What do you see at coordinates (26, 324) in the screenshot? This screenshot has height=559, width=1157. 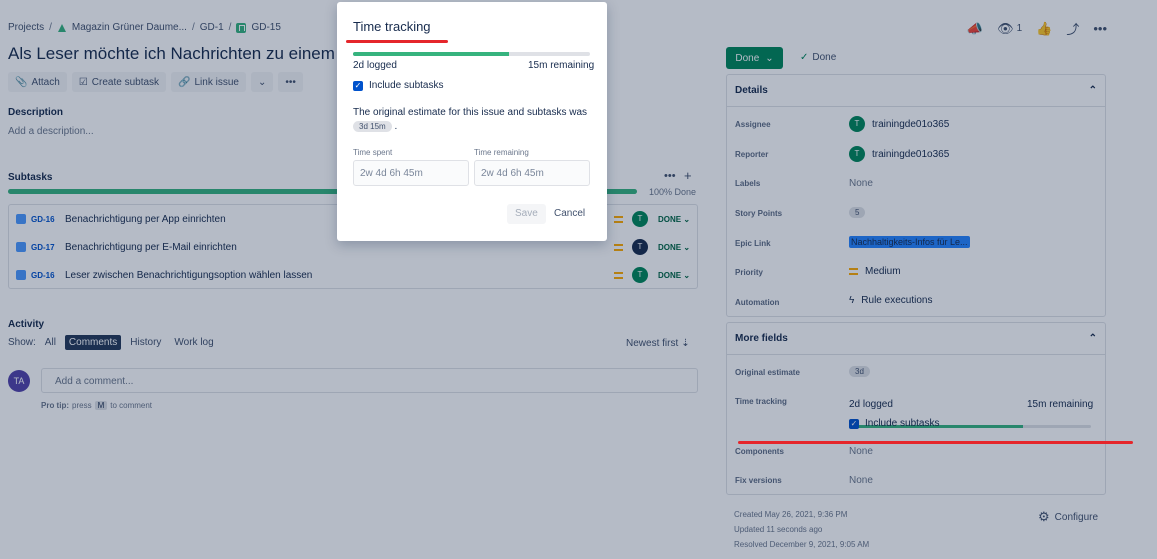 I see `activity-heading: Activity` at bounding box center [26, 324].